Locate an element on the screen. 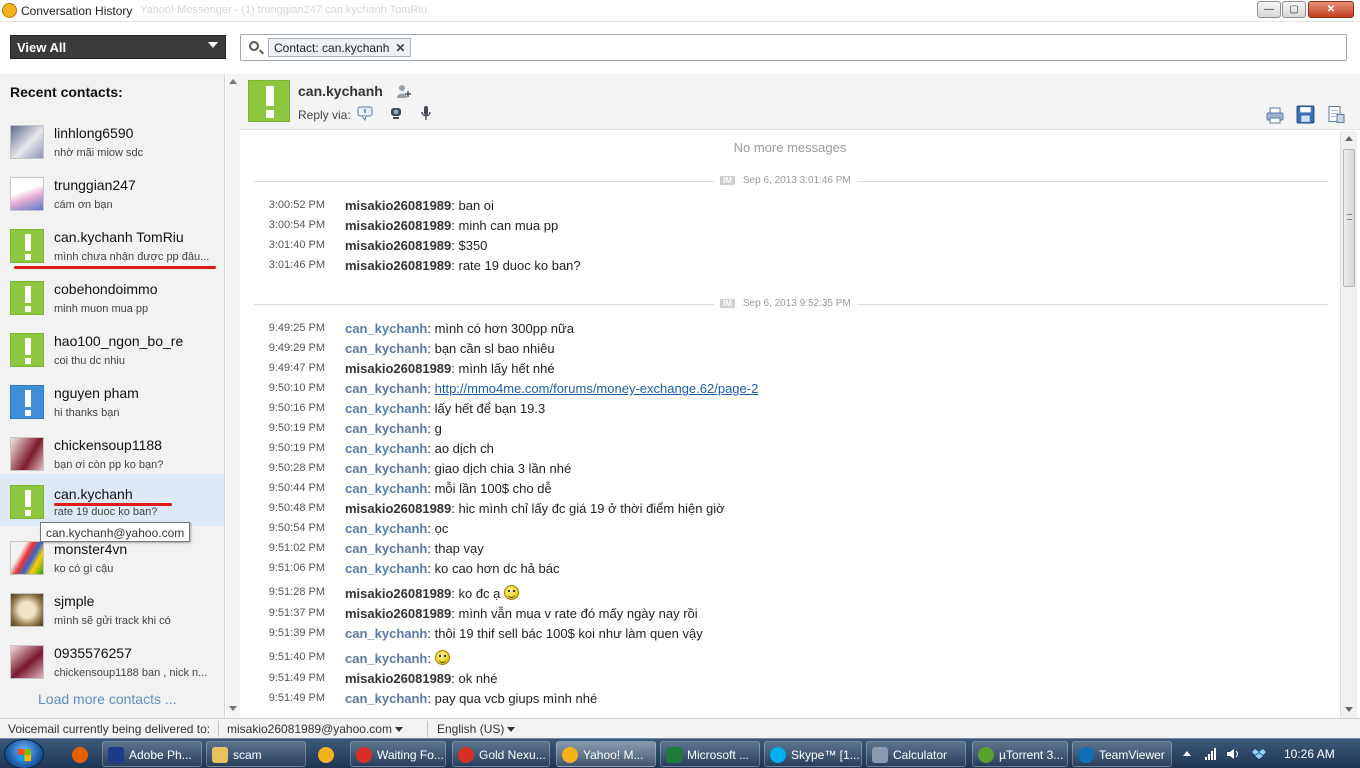  message-line: misakio26081989: ko đc ạ is located at coordinates (432, 593).